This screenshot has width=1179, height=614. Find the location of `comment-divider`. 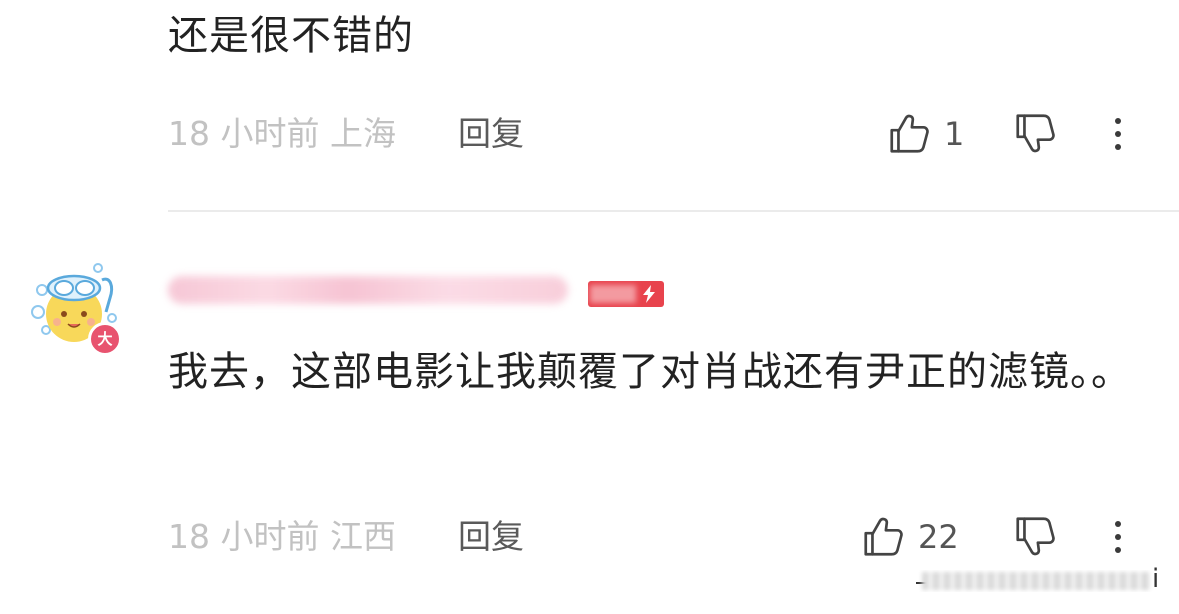

comment-divider is located at coordinates (673, 211).